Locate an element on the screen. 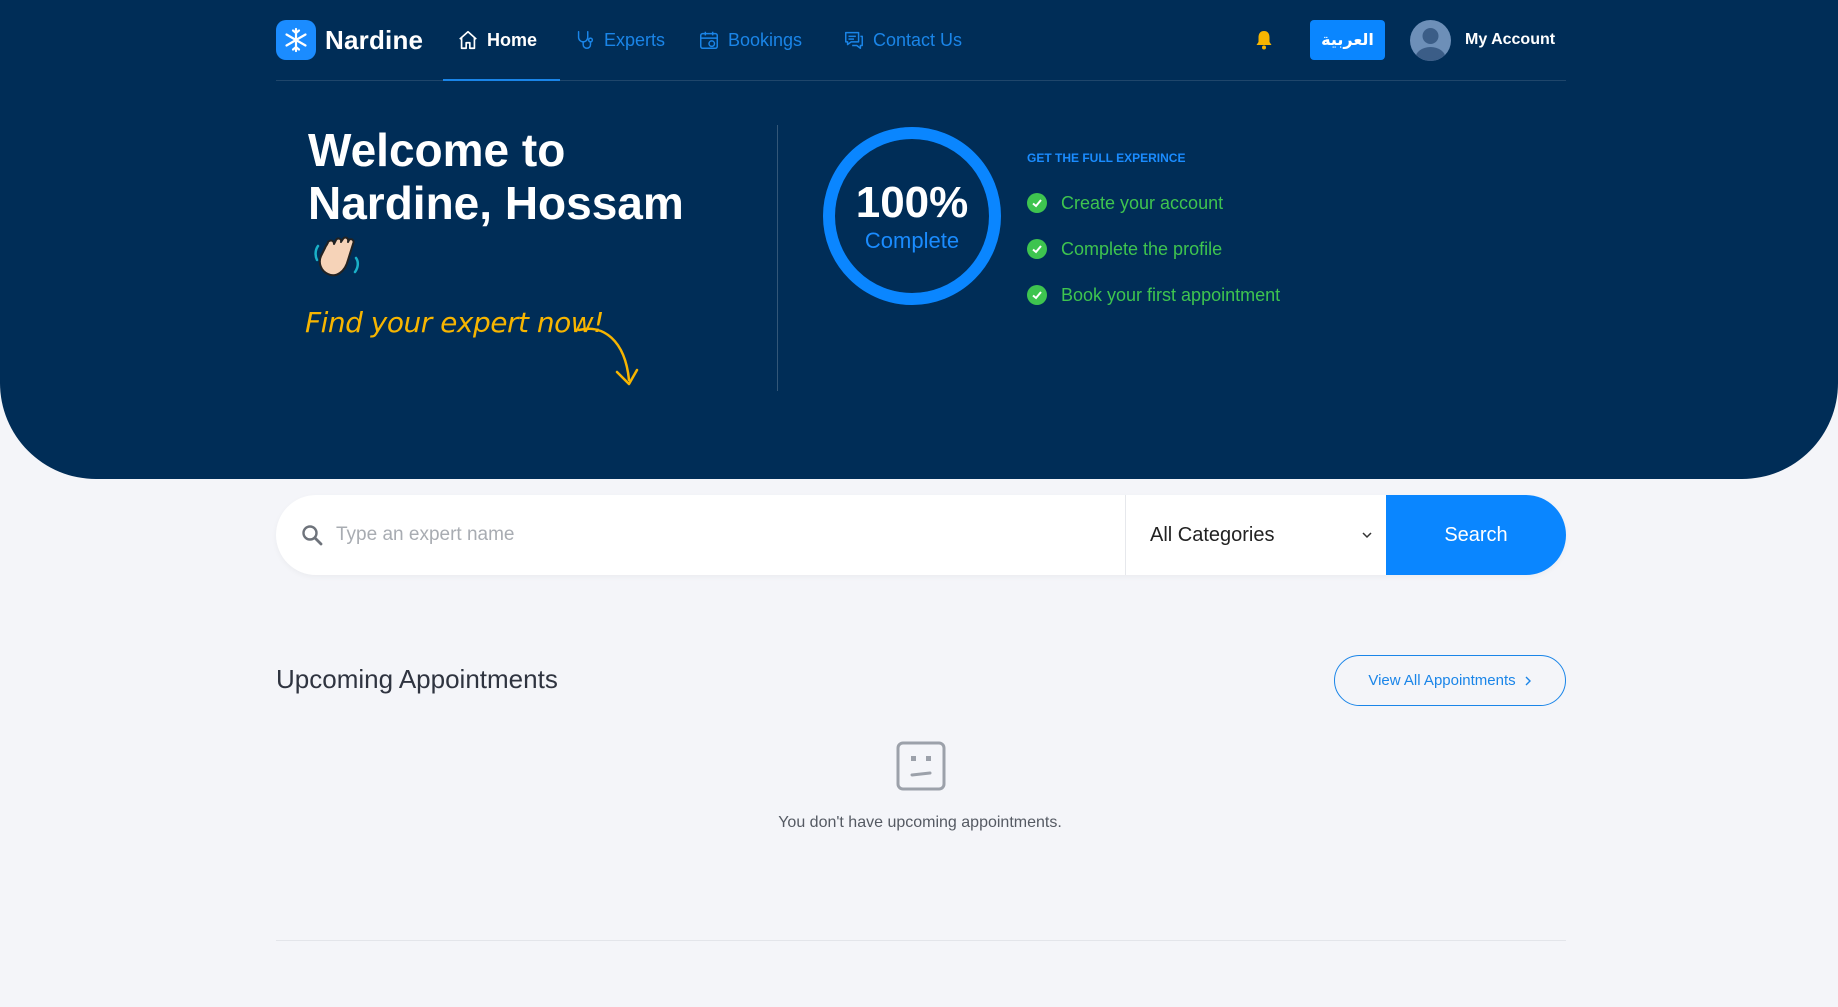  search-button: Search is located at coordinates (1476, 535).